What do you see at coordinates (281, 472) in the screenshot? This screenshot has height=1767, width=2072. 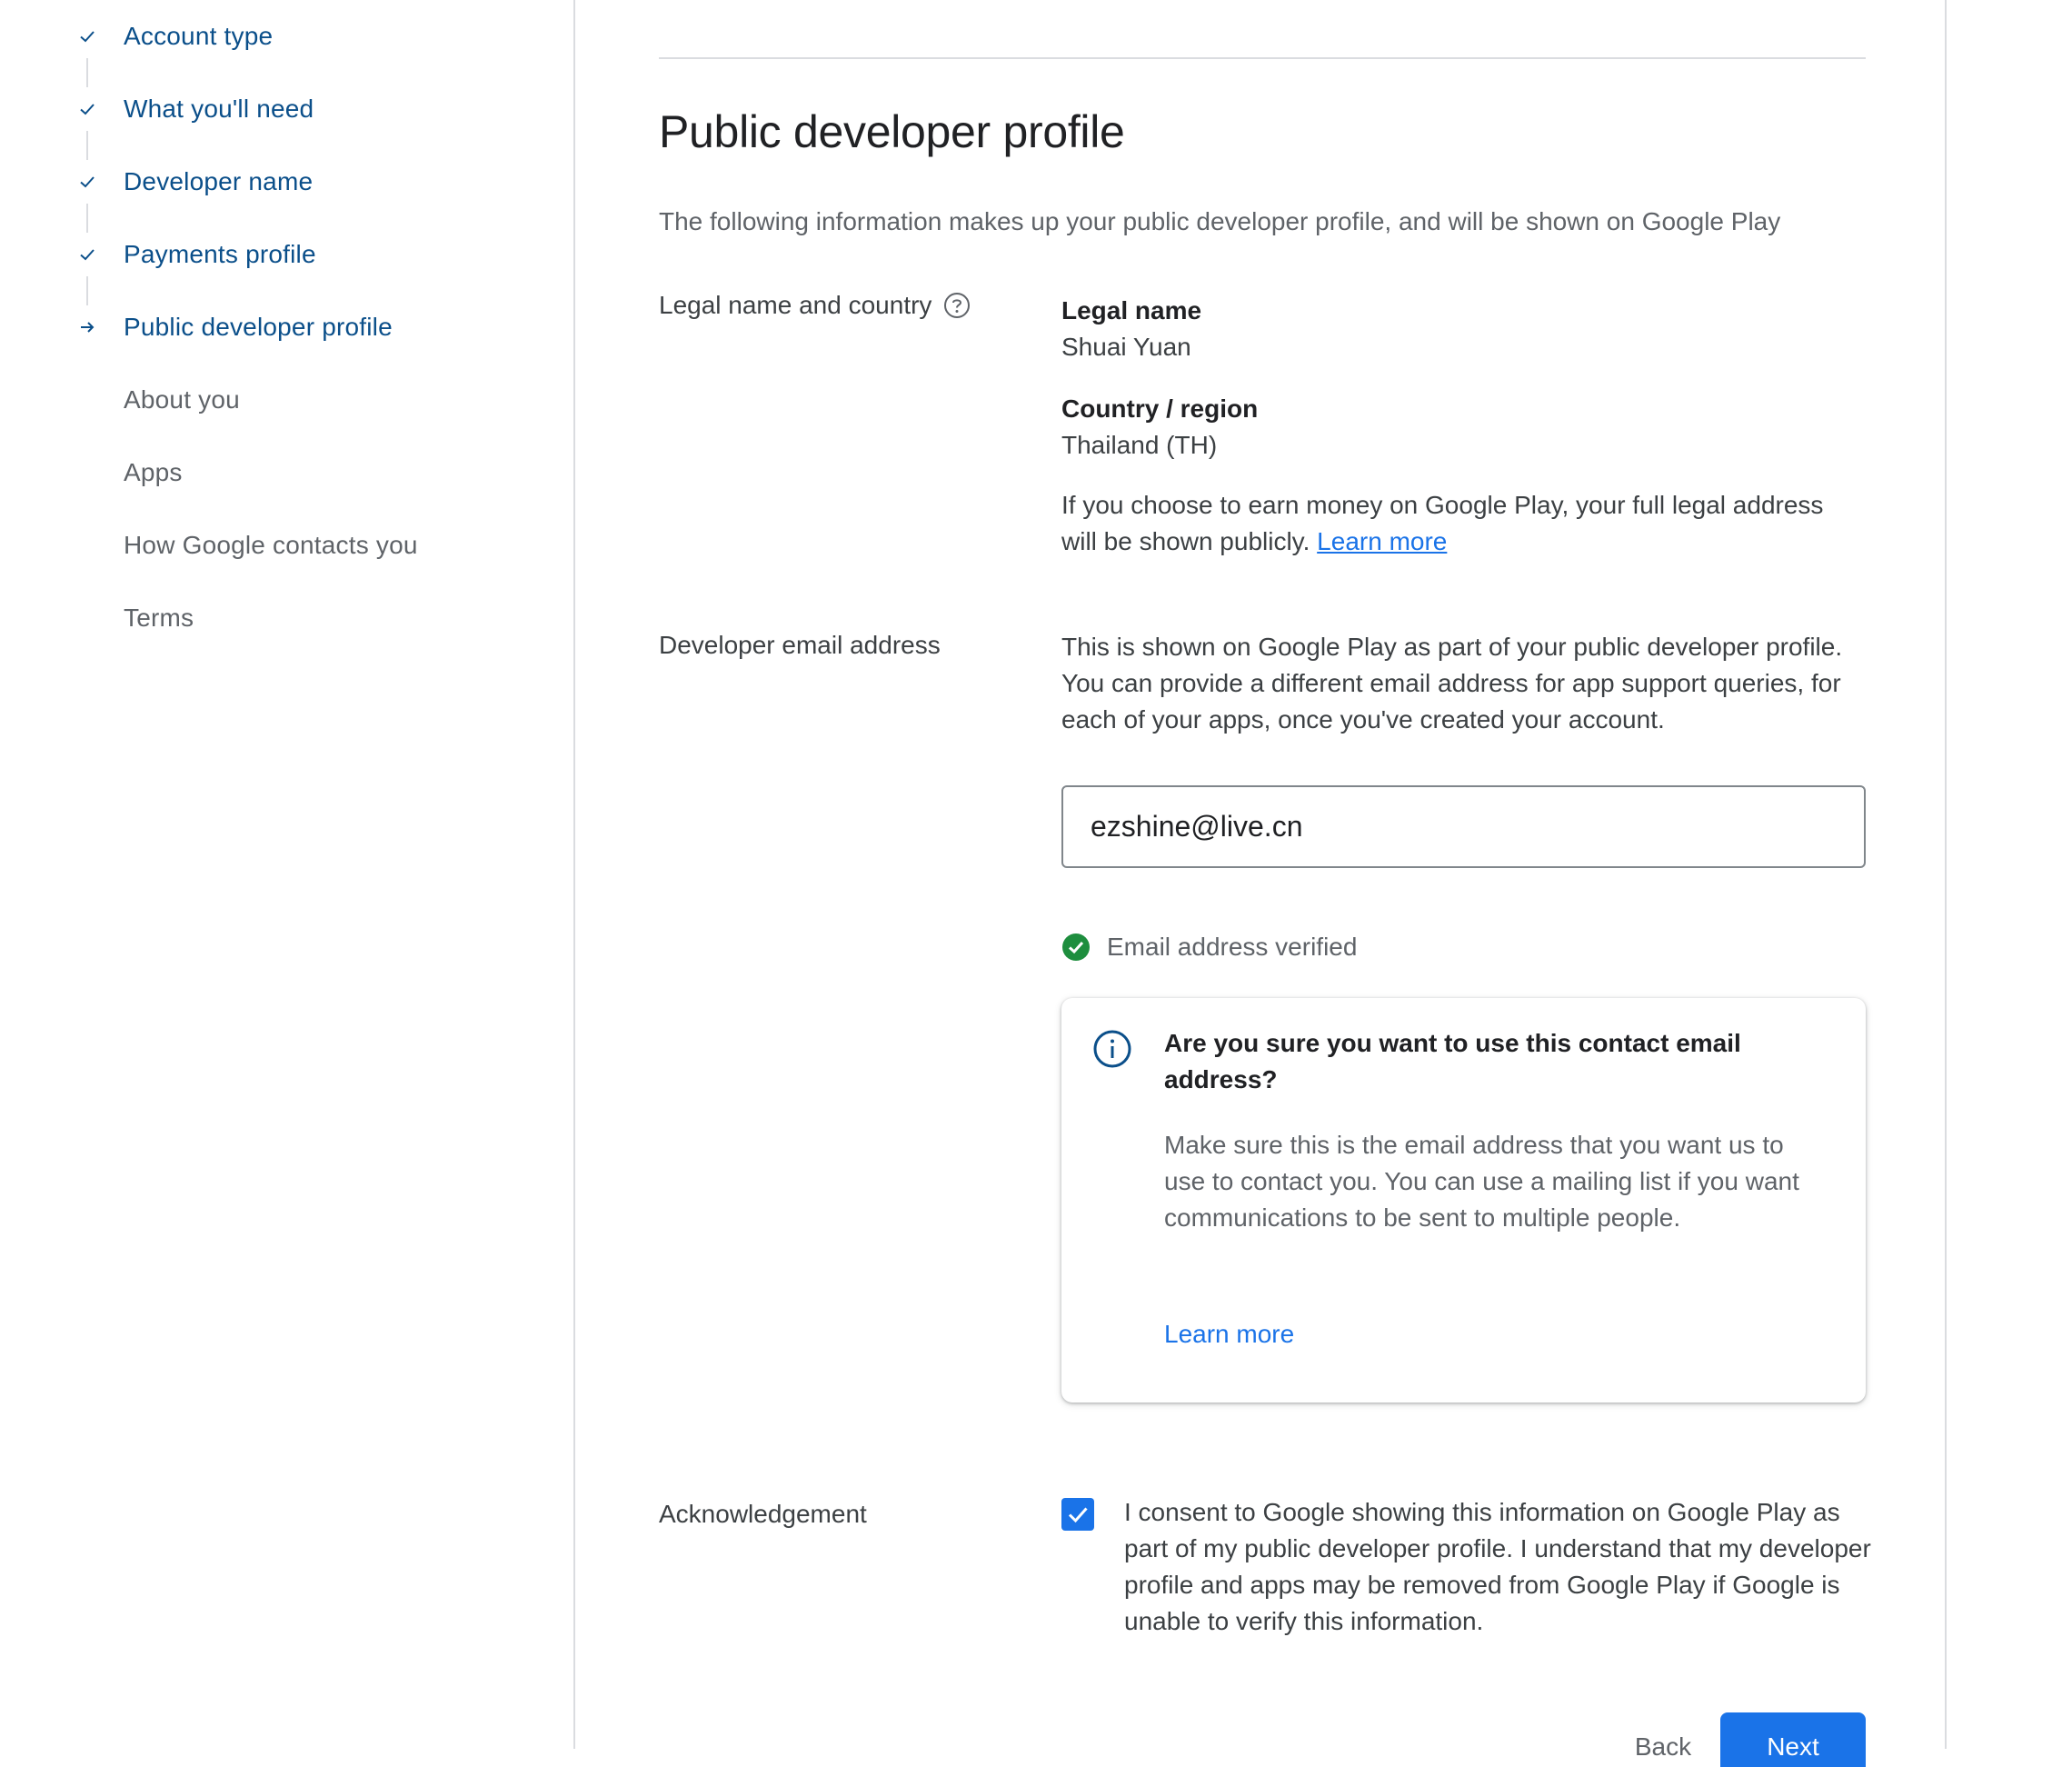 I see `step-apps: Apps` at bounding box center [281, 472].